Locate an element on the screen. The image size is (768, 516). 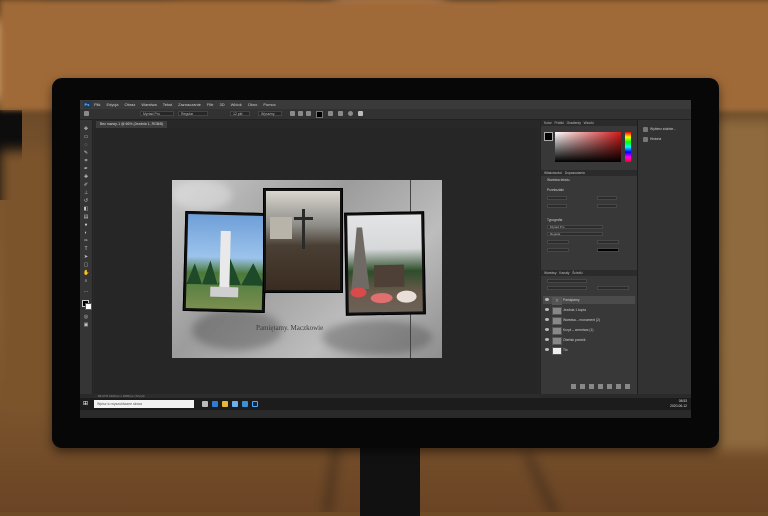
layer-filter-select is located at coordinates (567, 281).